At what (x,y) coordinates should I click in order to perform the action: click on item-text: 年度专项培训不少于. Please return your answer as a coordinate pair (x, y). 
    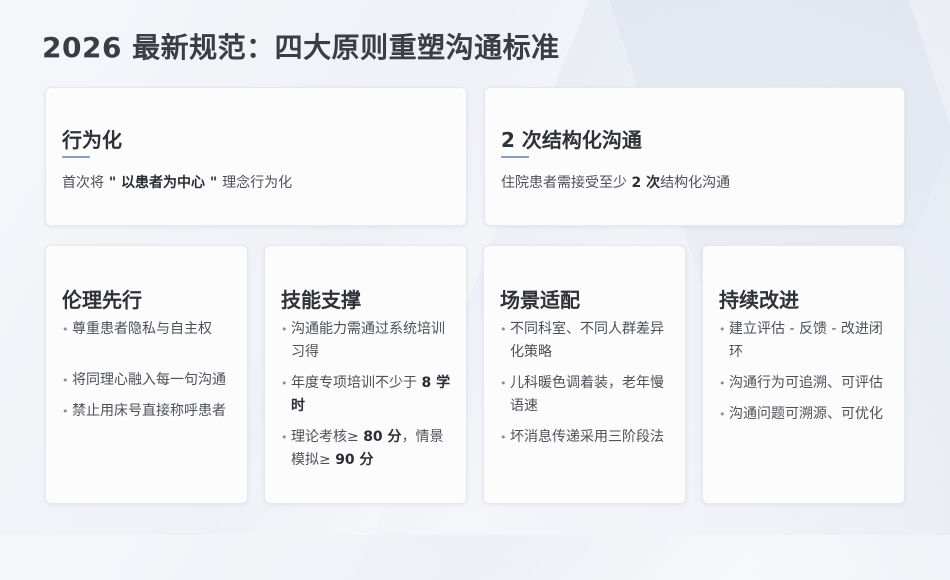
    Looking at the image, I should click on (356, 383).